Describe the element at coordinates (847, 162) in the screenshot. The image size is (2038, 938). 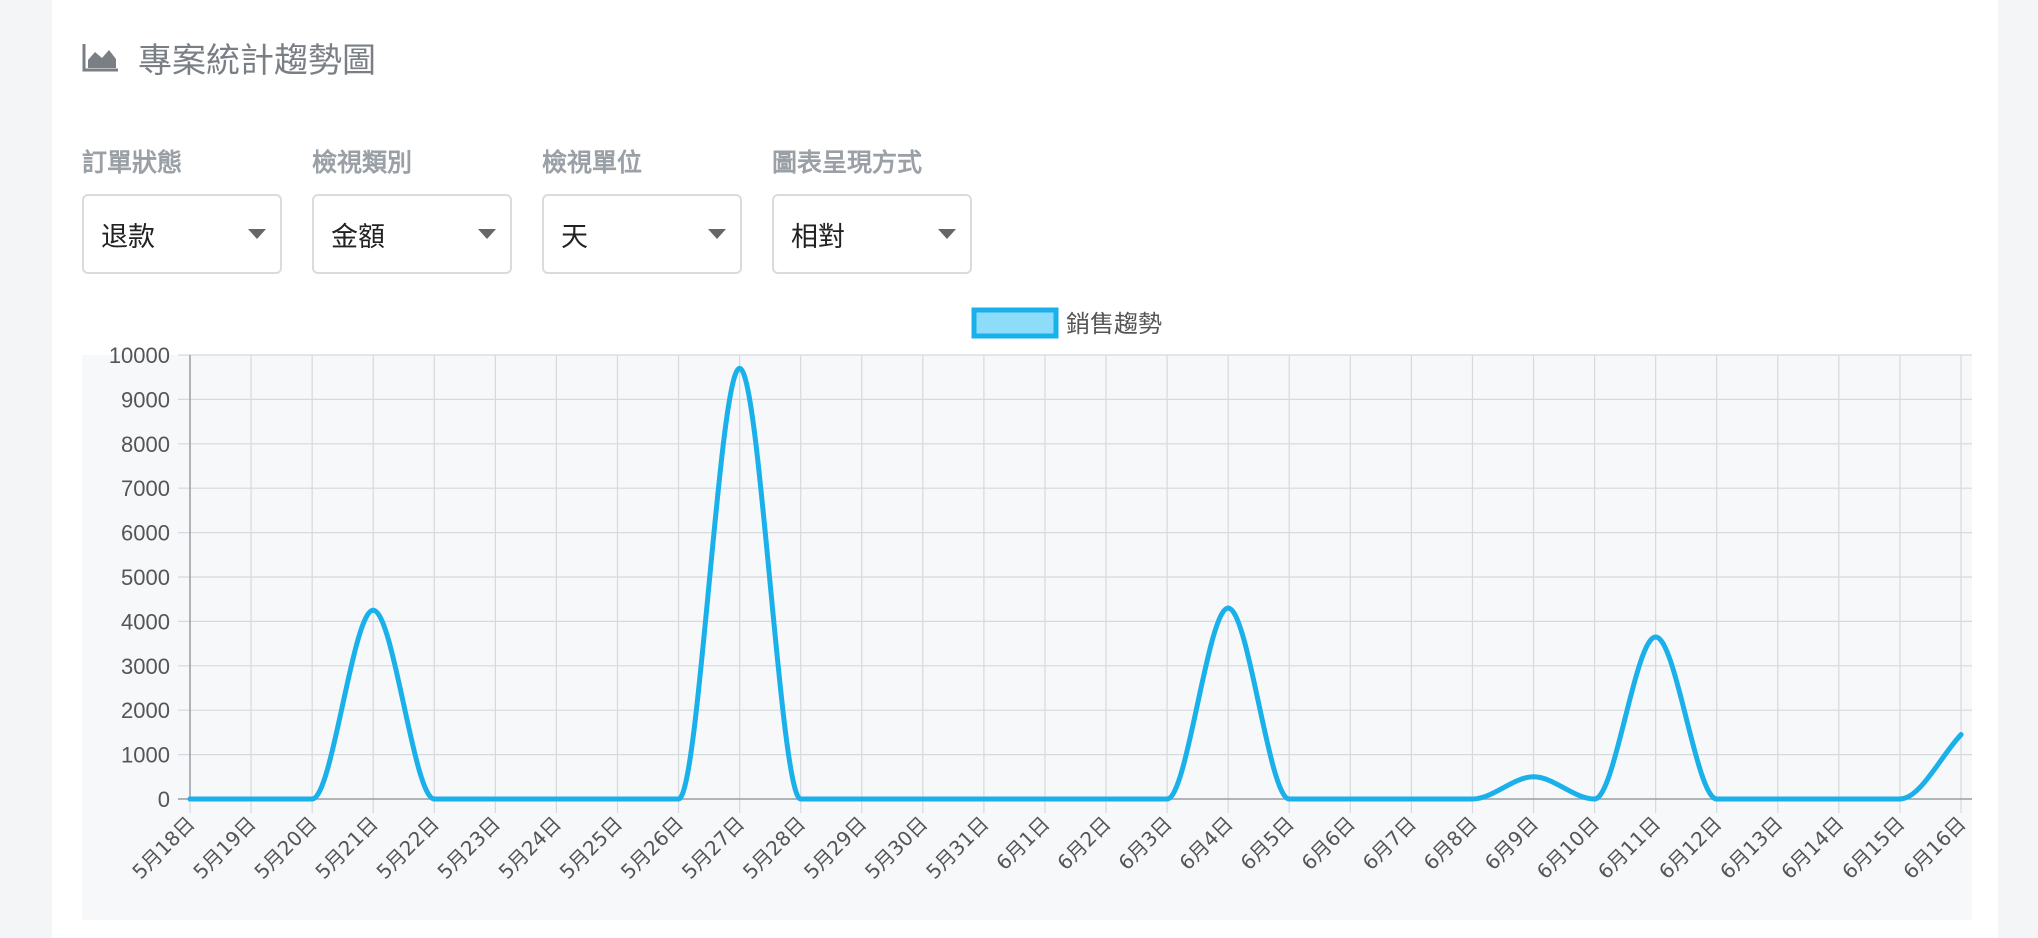
I see `chart-mode-label: 圖表呈現方式` at that location.